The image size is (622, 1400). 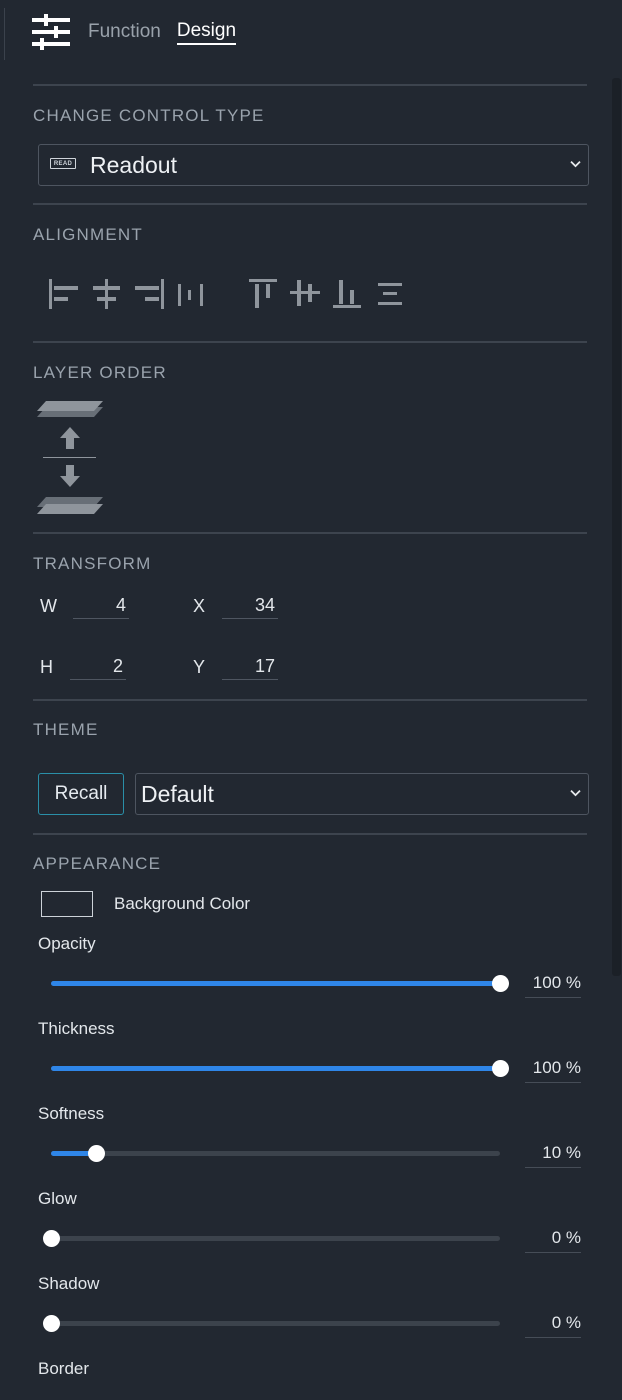 What do you see at coordinates (4, 34) in the screenshot?
I see `panel-edge` at bounding box center [4, 34].